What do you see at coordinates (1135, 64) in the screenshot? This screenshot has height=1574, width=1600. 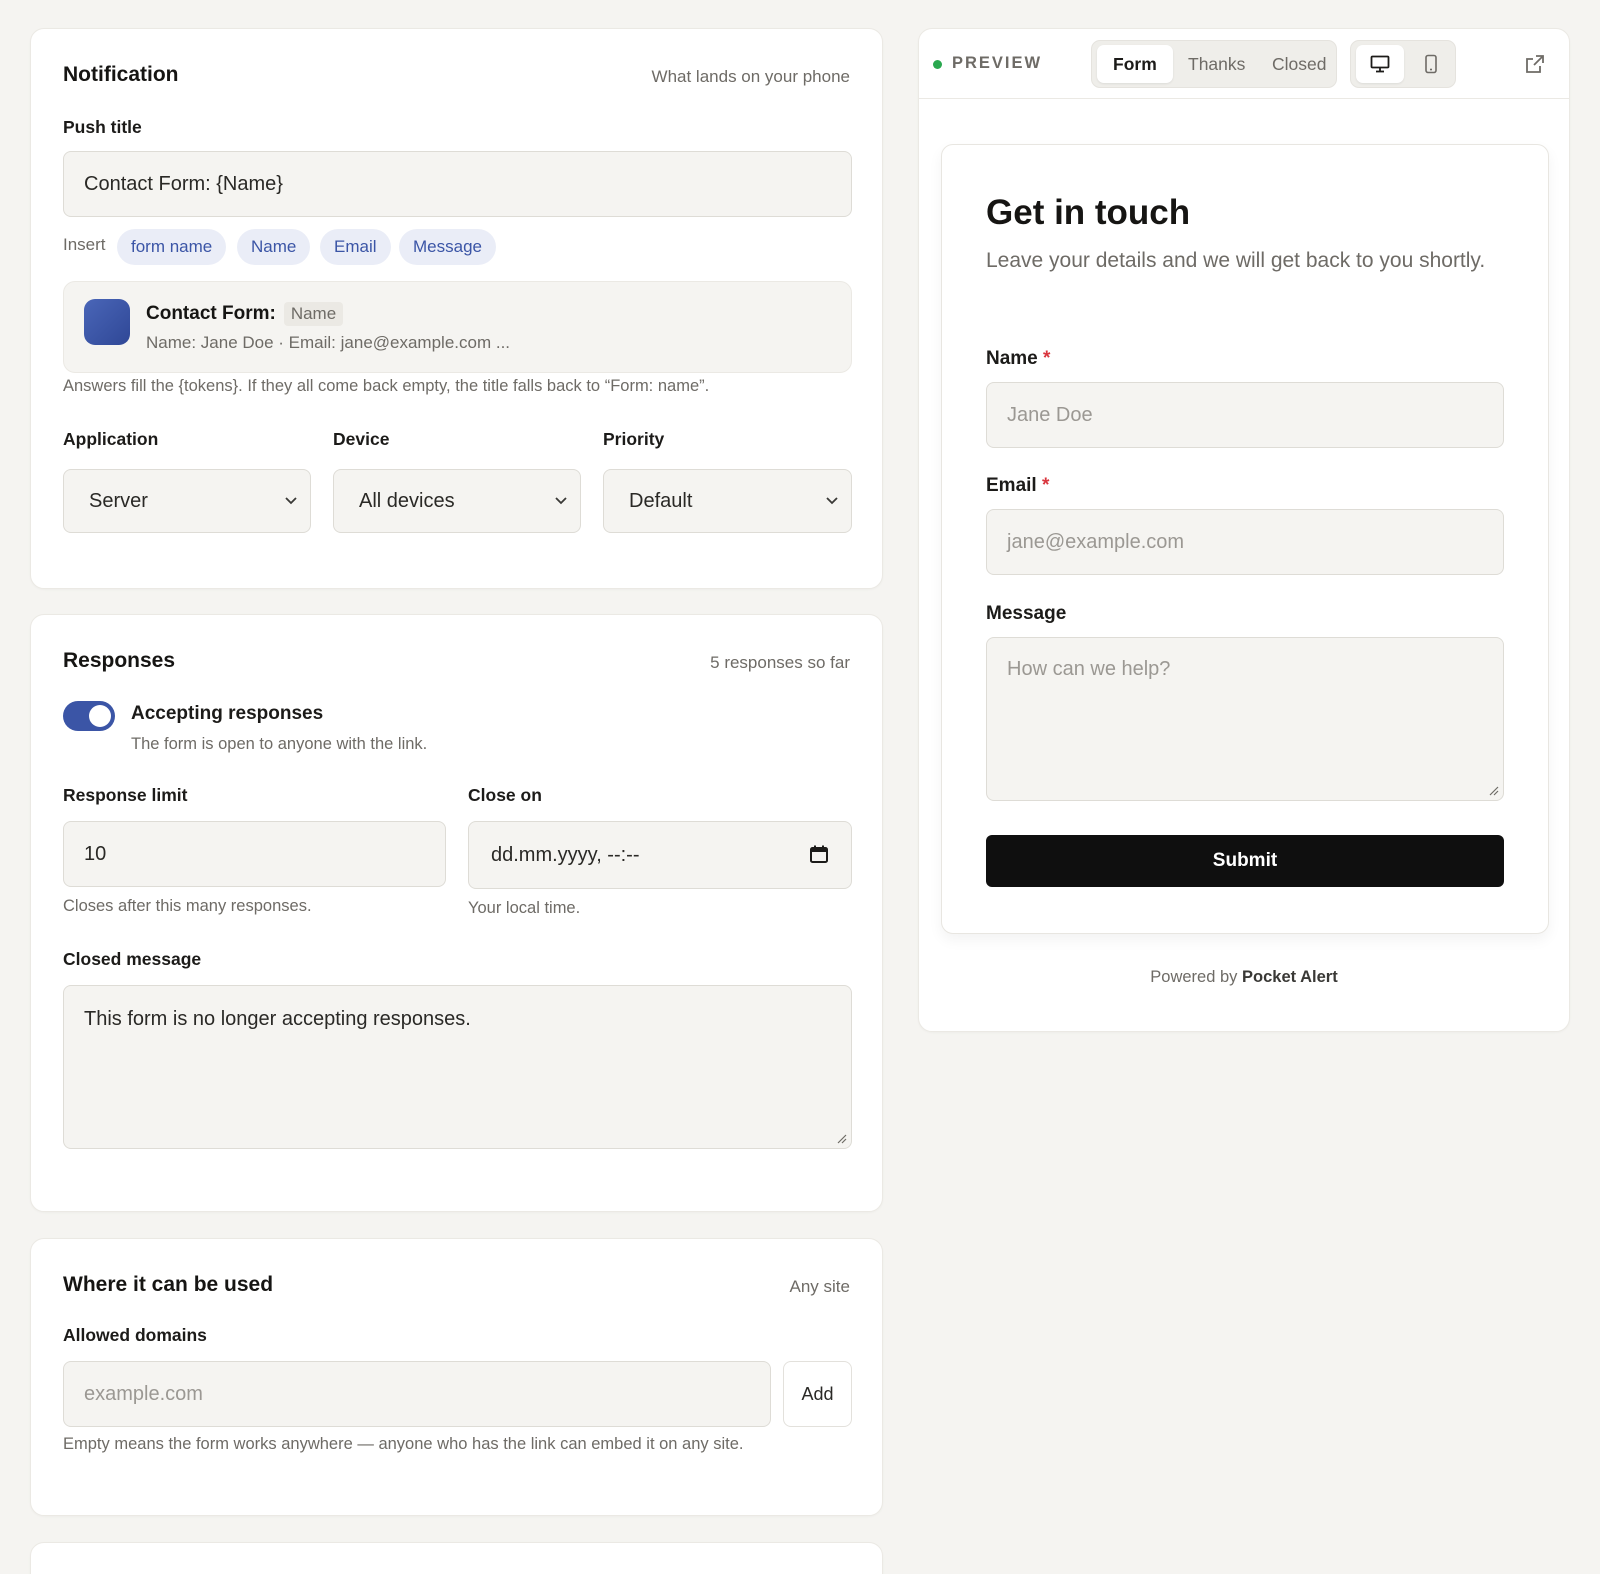 I see `tab-form: Form` at bounding box center [1135, 64].